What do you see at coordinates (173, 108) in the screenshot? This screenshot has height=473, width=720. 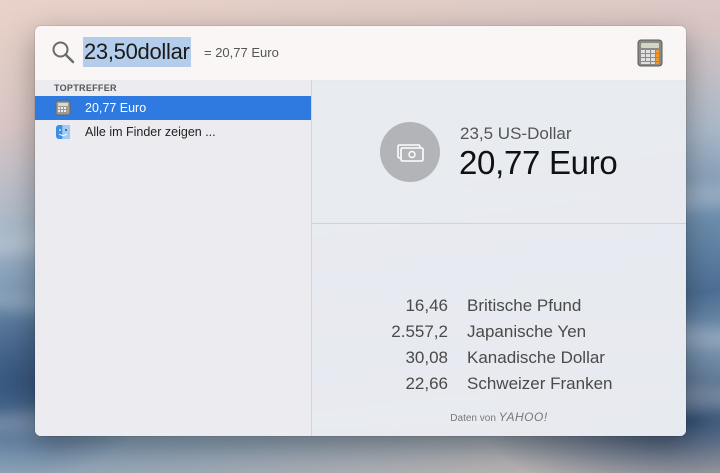 I see `result-item-euro: 20,77 Euro` at bounding box center [173, 108].